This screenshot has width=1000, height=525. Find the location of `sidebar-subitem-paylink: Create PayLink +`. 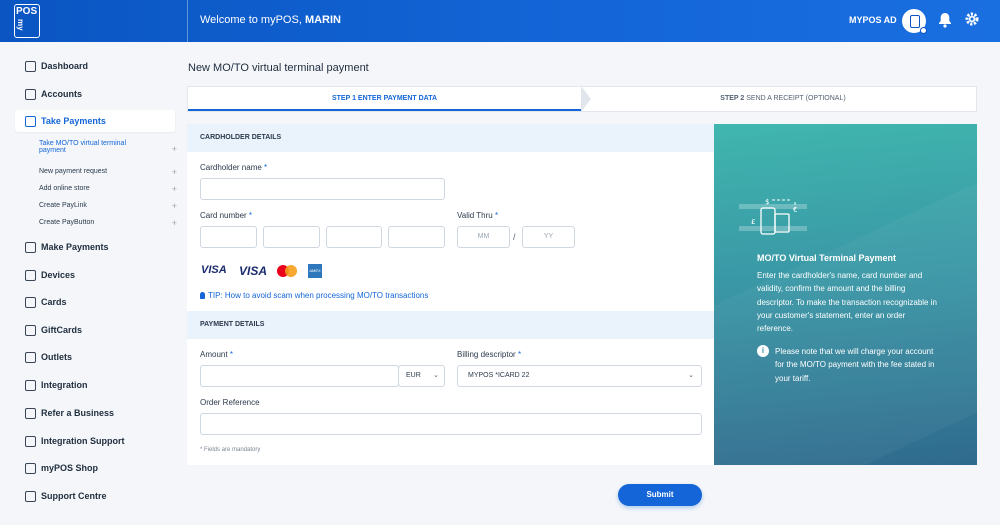

sidebar-subitem-paylink: Create PayLink + is located at coordinates (108, 206).